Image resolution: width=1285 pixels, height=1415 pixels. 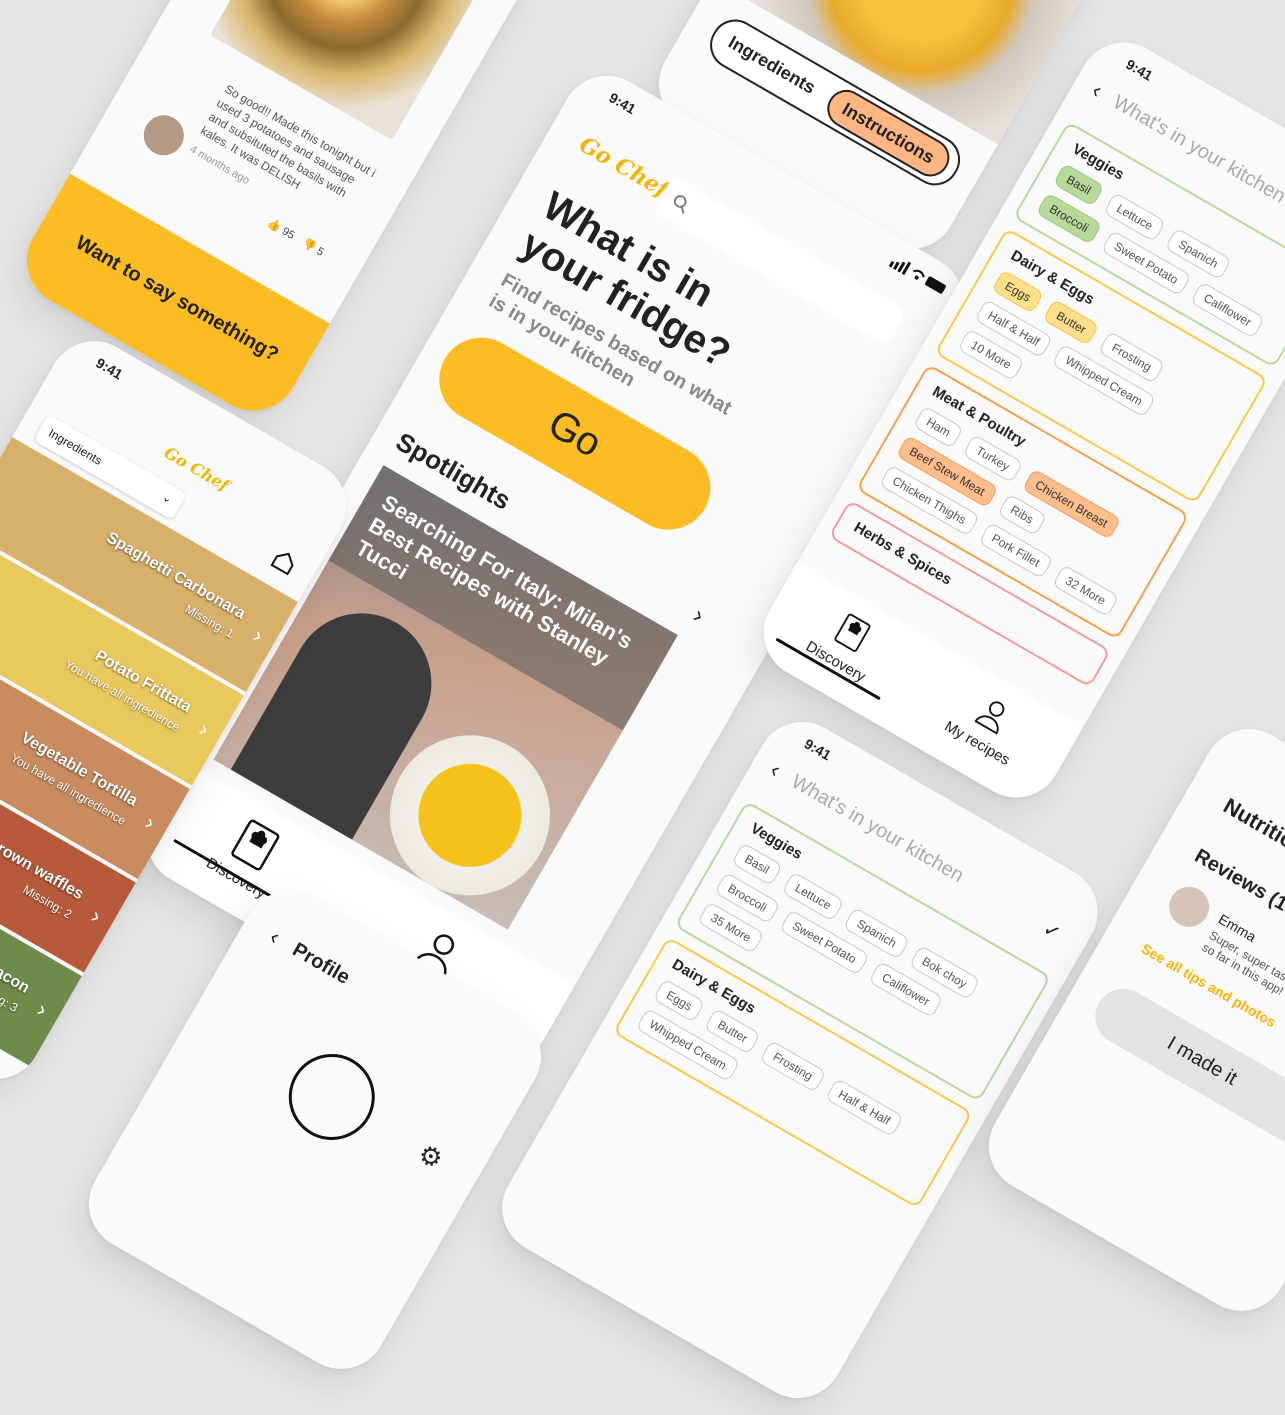 I want to click on dislike-button: 👎 5, so click(x=313, y=247).